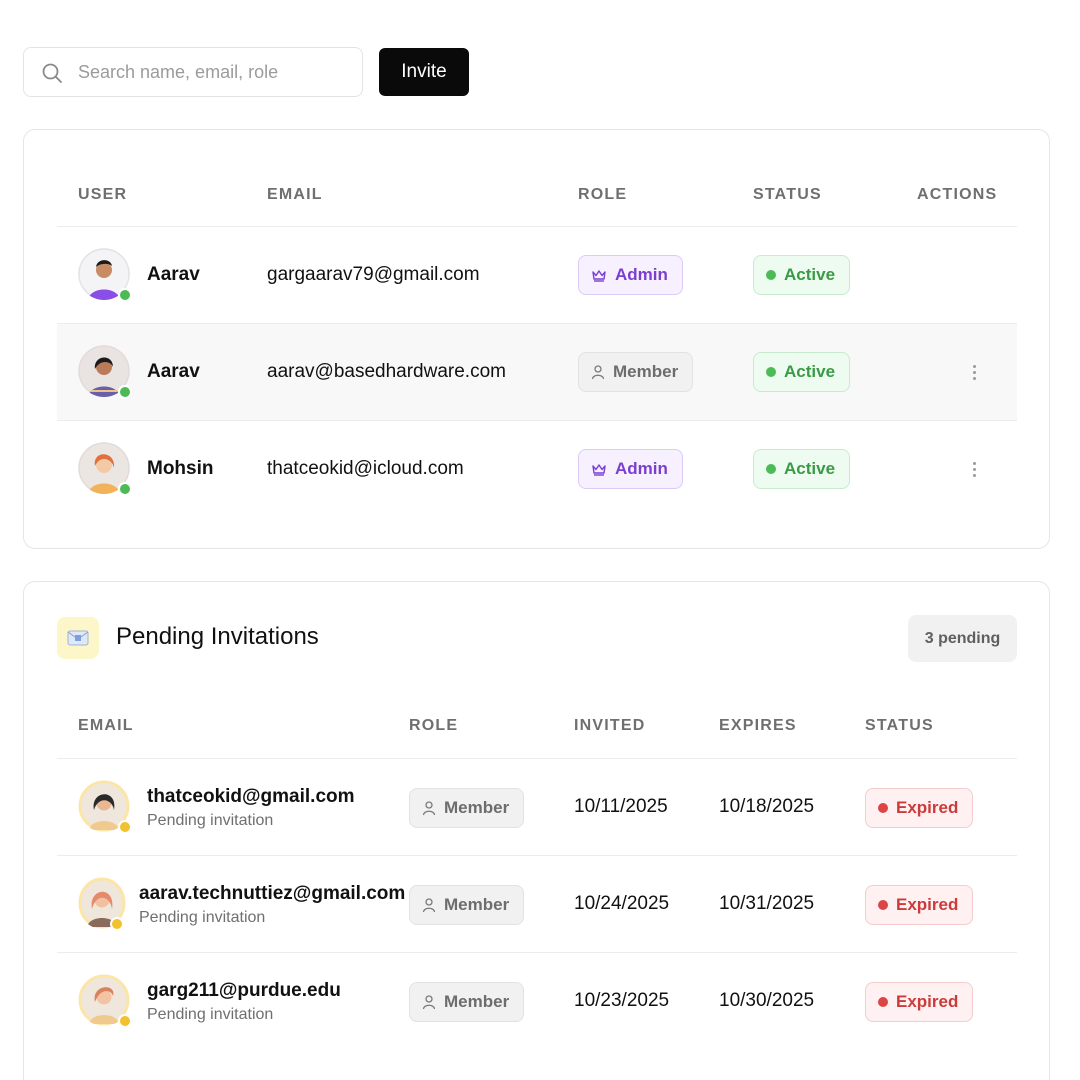 The height and width of the screenshot is (1080, 1080). What do you see at coordinates (621, 806) in the screenshot?
I see `invited-date: 10/11/2025` at bounding box center [621, 806].